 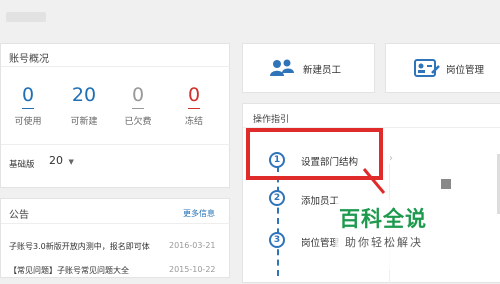 I want to click on edition-value: 20, so click(x=56, y=160).